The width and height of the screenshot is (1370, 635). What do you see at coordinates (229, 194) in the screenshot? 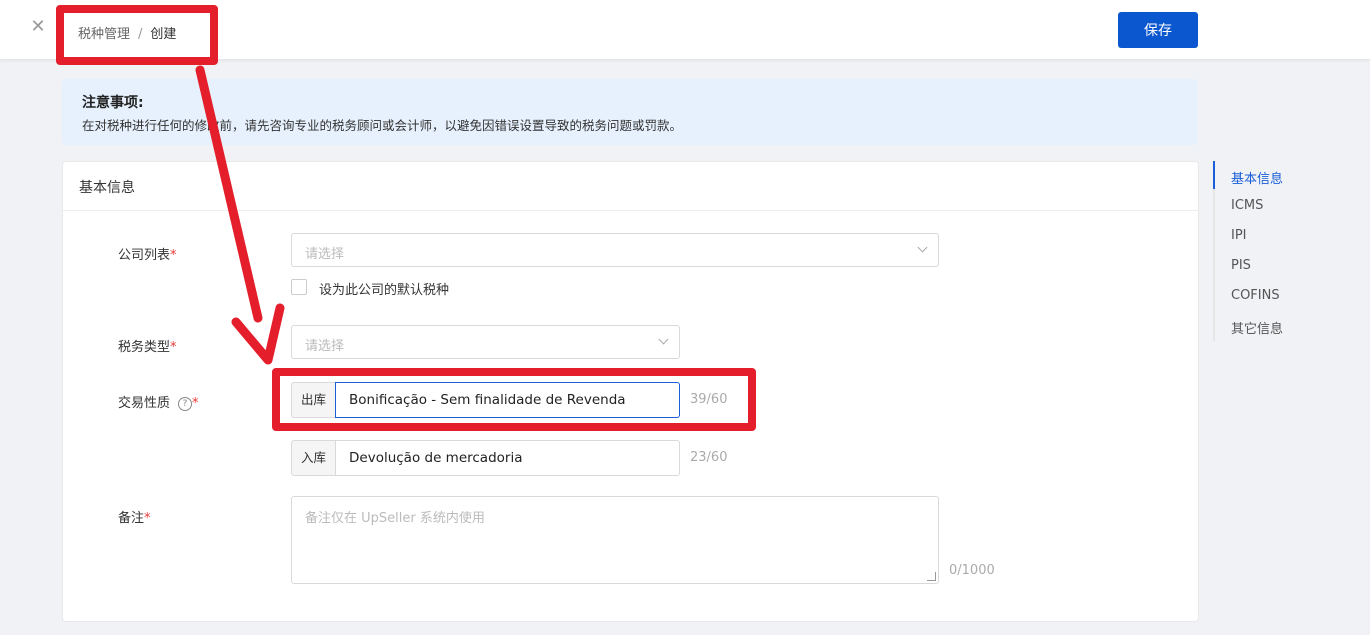
I see `arrow-shaft` at bounding box center [229, 194].